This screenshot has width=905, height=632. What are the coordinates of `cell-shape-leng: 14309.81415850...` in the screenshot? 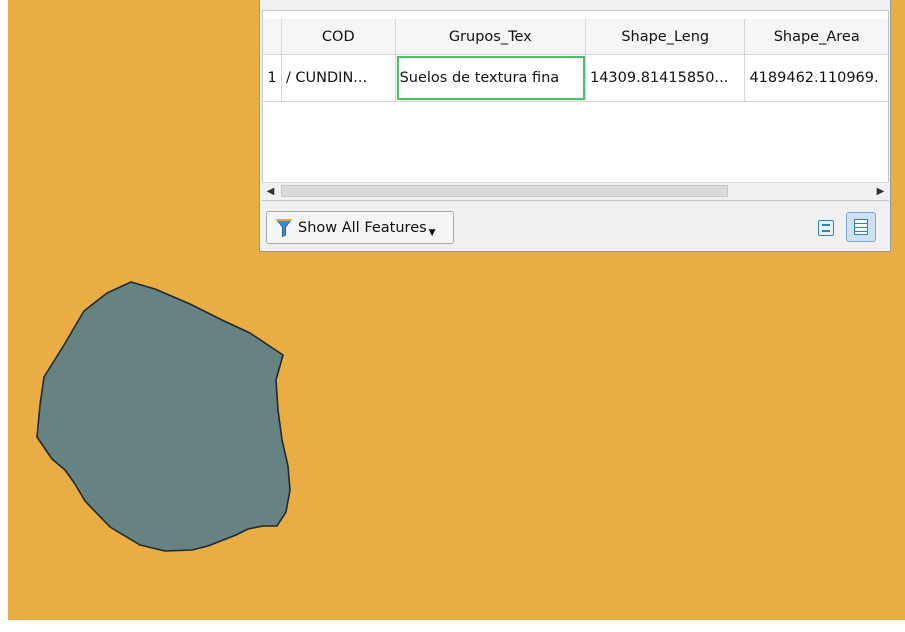 It's located at (666, 78).